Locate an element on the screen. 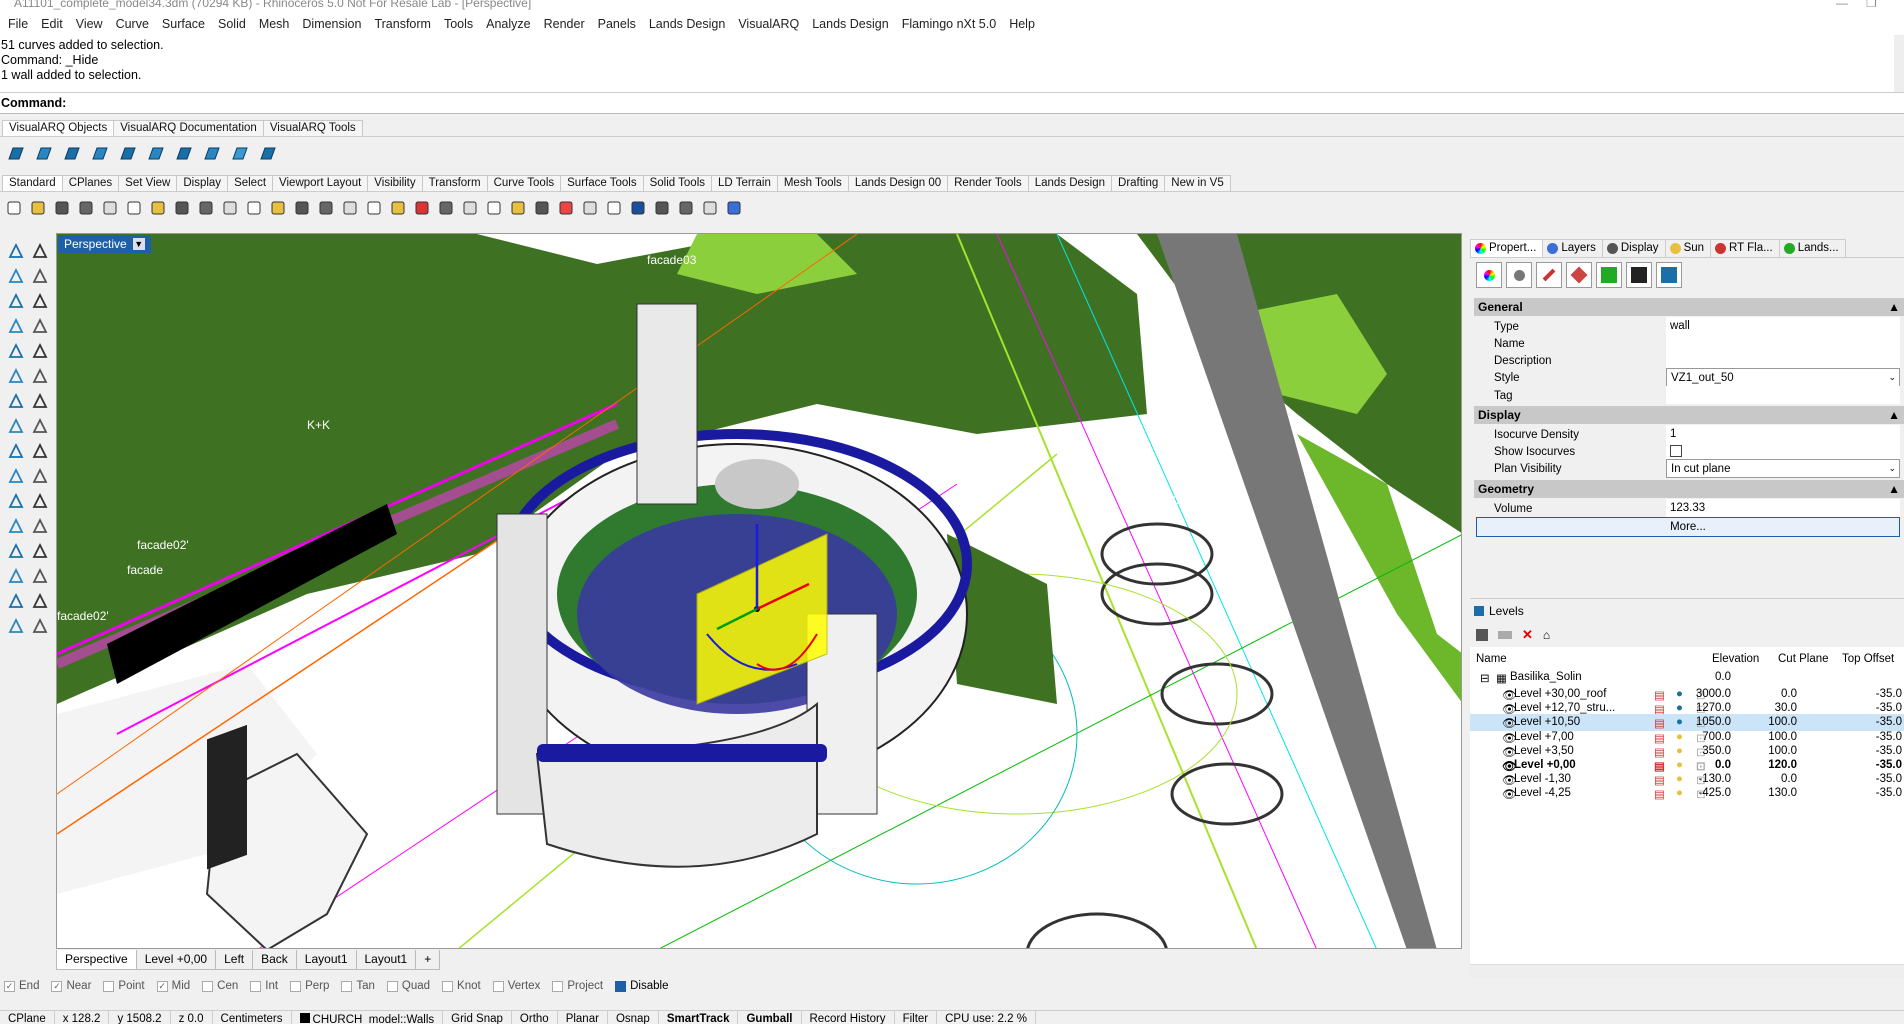 The image size is (1904, 1024). menu-item: Render is located at coordinates (565, 24).